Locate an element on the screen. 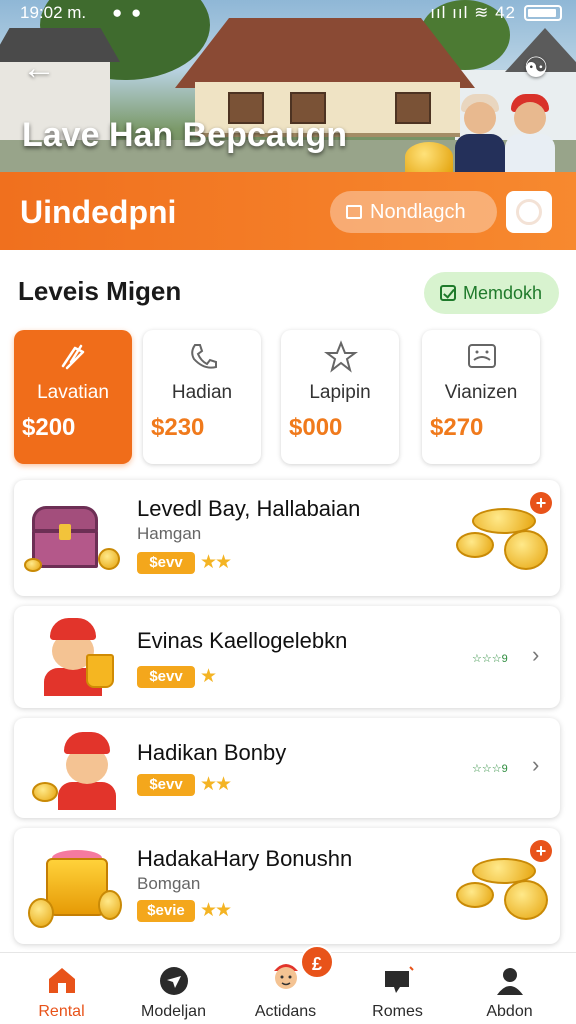 This screenshot has width=576, height=1024. nav-label: Modeljan is located at coordinates (173, 1011).